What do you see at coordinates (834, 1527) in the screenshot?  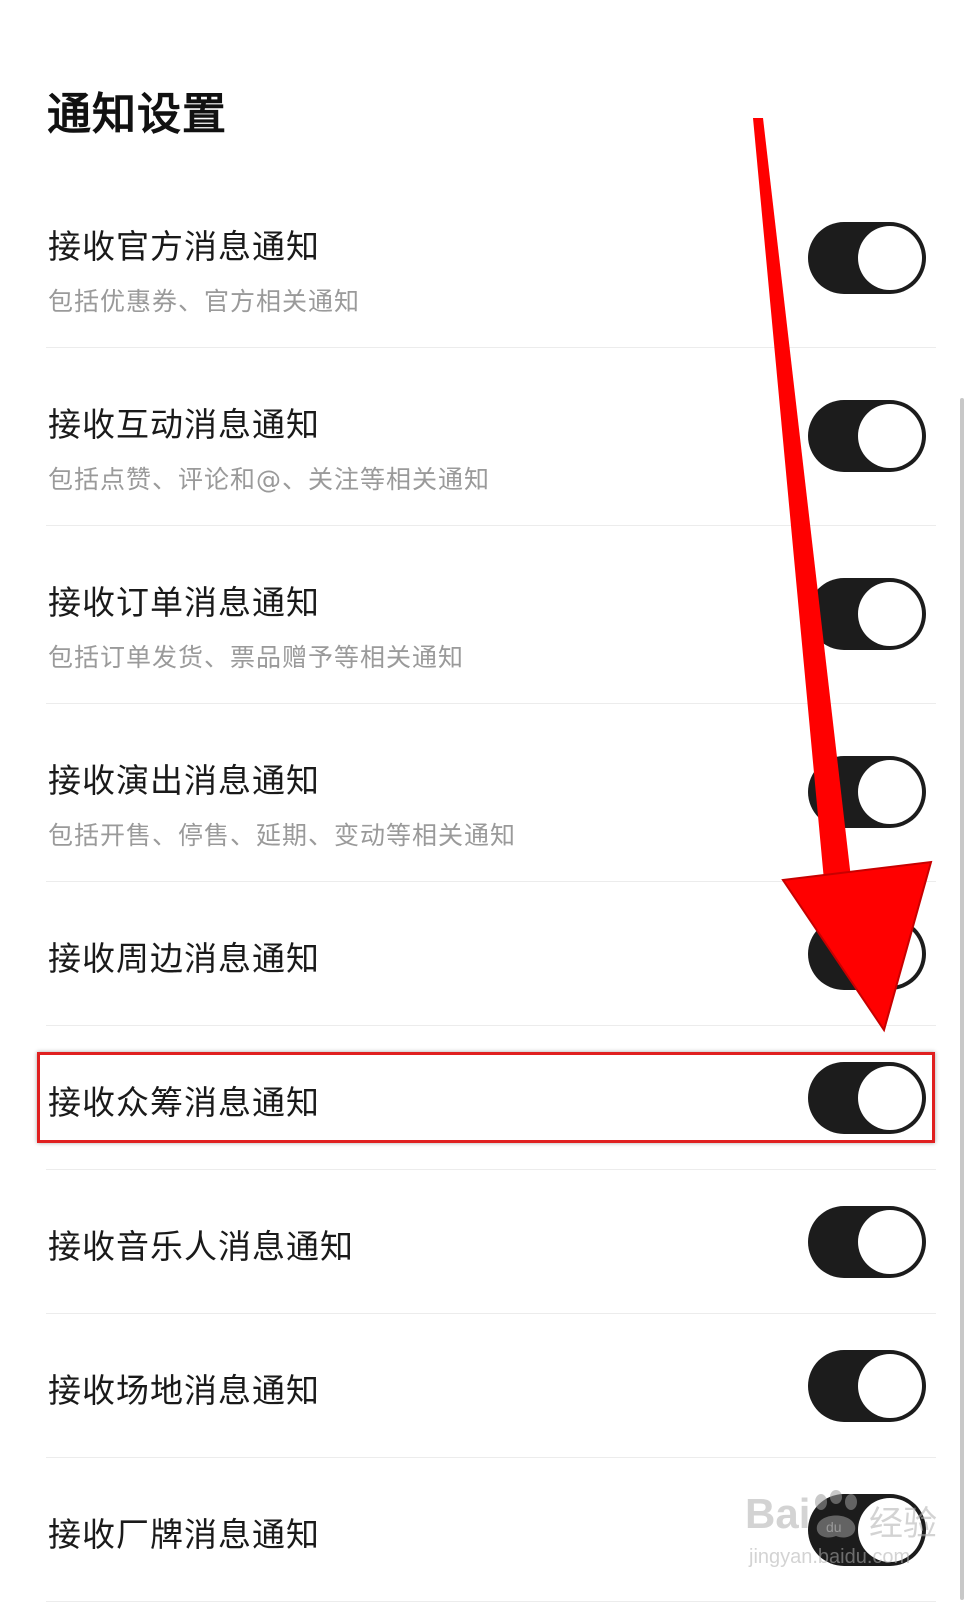 I see `svg-text: du` at bounding box center [834, 1527].